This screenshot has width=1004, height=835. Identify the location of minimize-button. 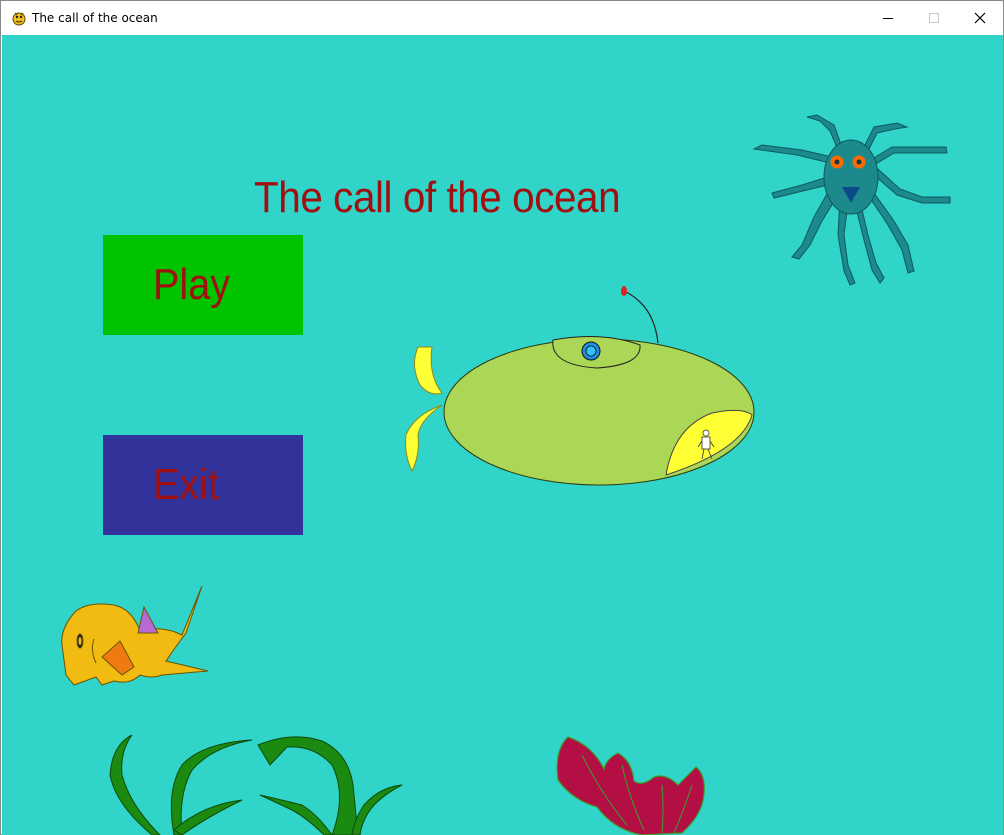
(888, 18).